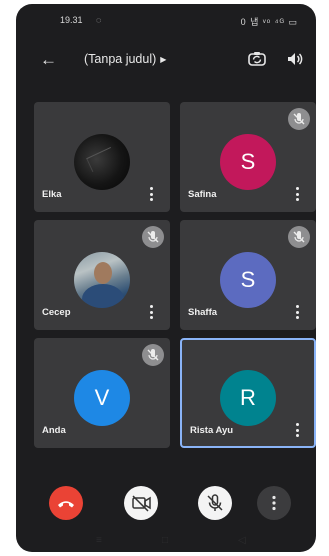 The width and height of the screenshot is (329, 556). I want to click on participant-tile-shaffa: S Shaffa, so click(248, 275).